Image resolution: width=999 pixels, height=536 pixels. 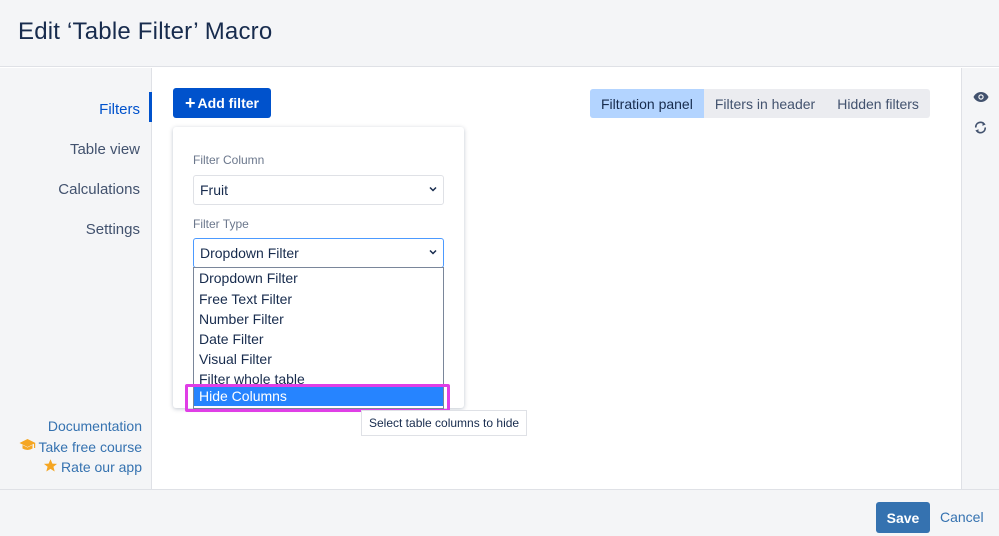 What do you see at coordinates (962, 517) in the screenshot?
I see `cancel-button: Cancel` at bounding box center [962, 517].